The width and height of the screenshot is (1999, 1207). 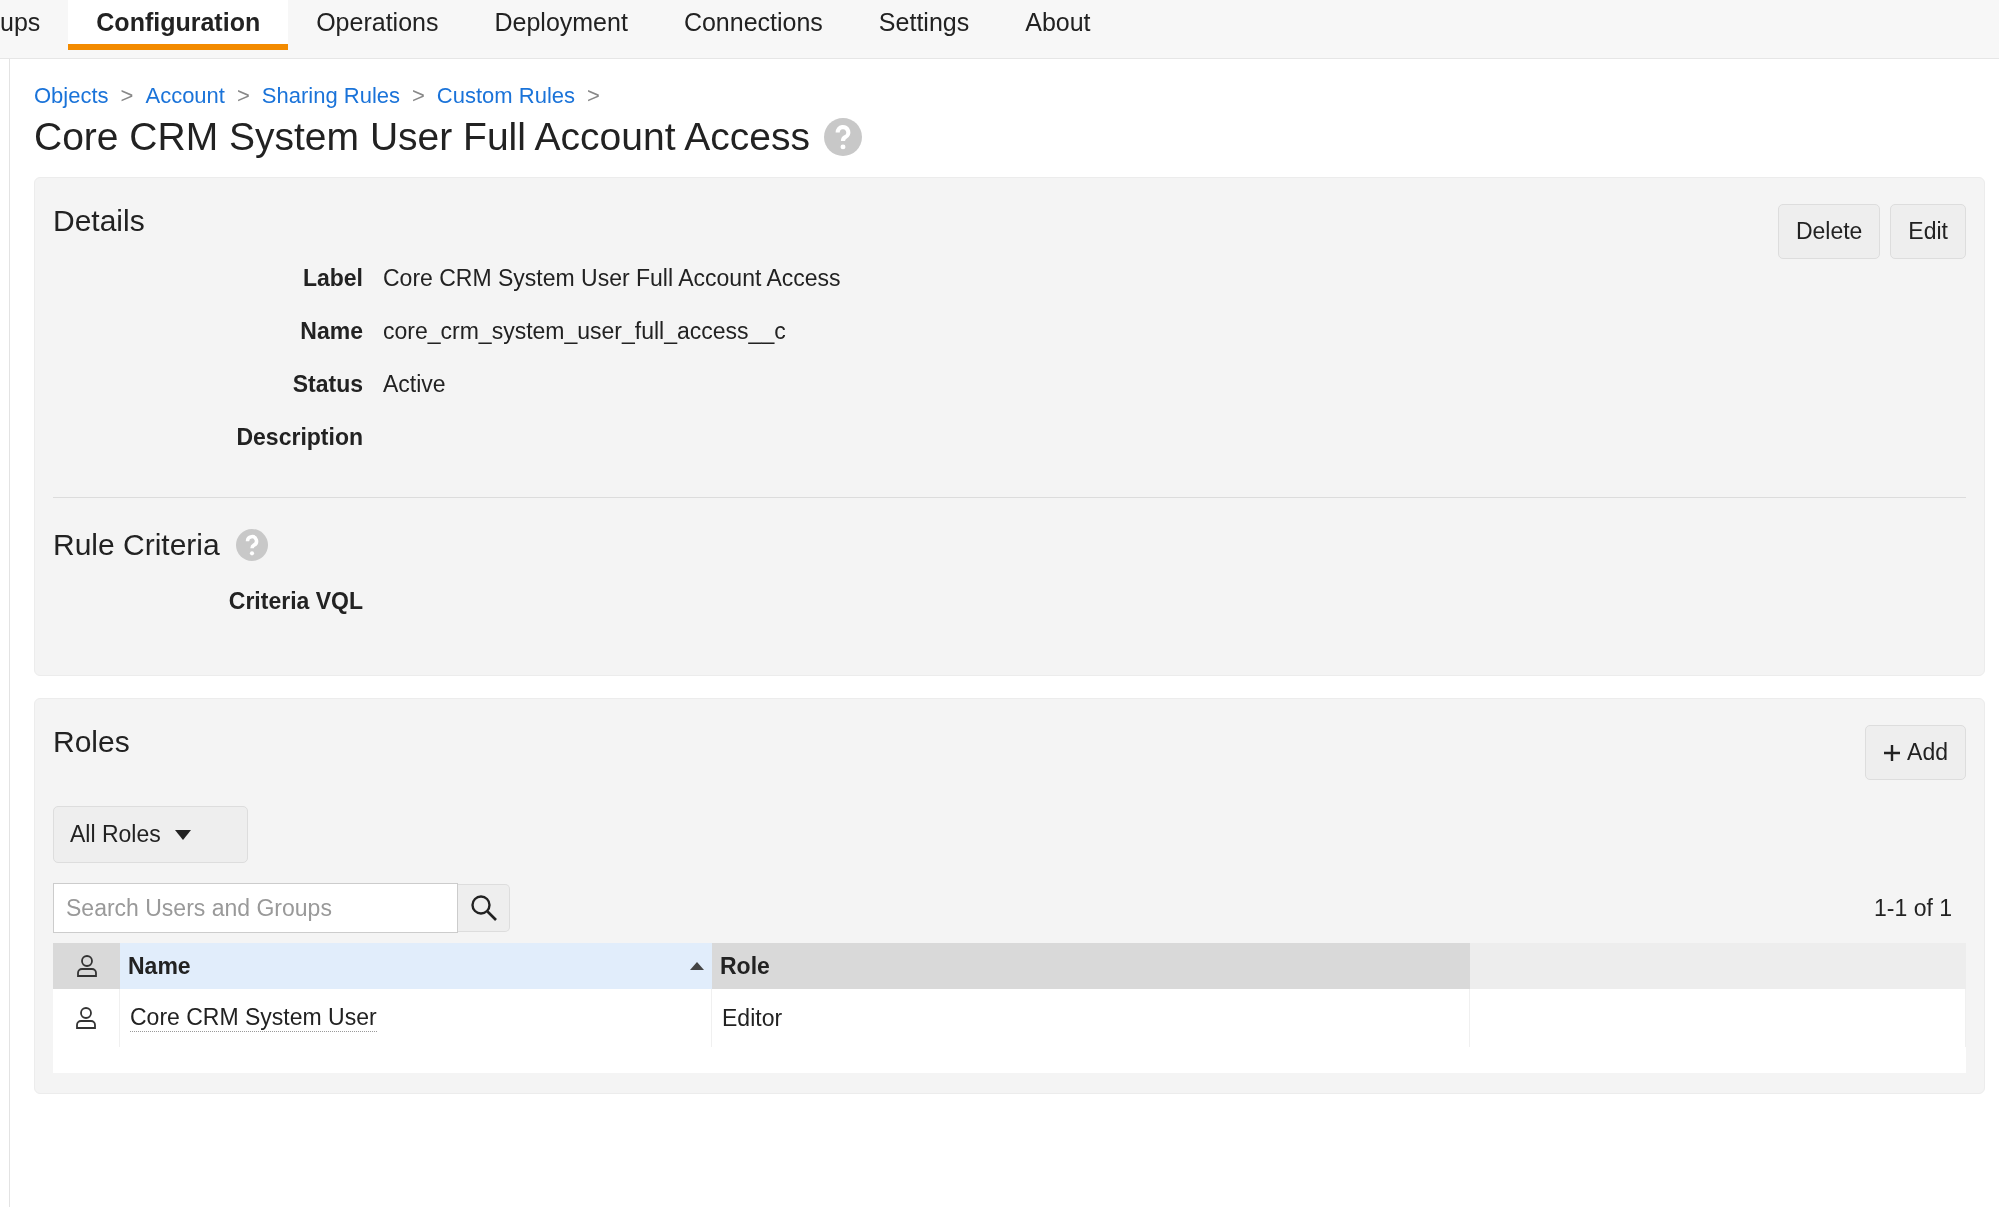 What do you see at coordinates (1892, 752) in the screenshot?
I see `plus-icon` at bounding box center [1892, 752].